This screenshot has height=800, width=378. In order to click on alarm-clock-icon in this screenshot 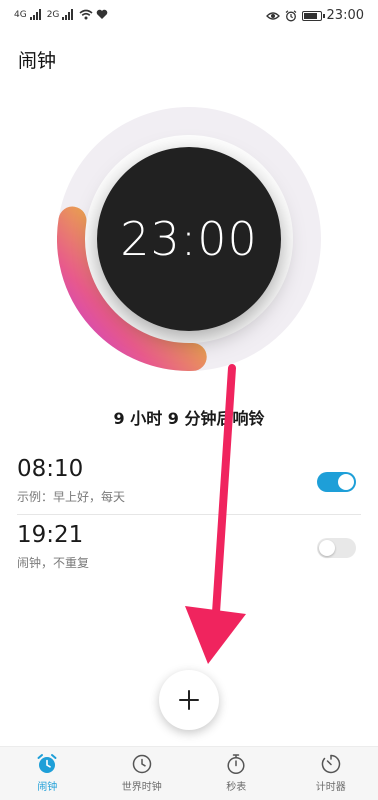, I will do `click(47, 763)`.